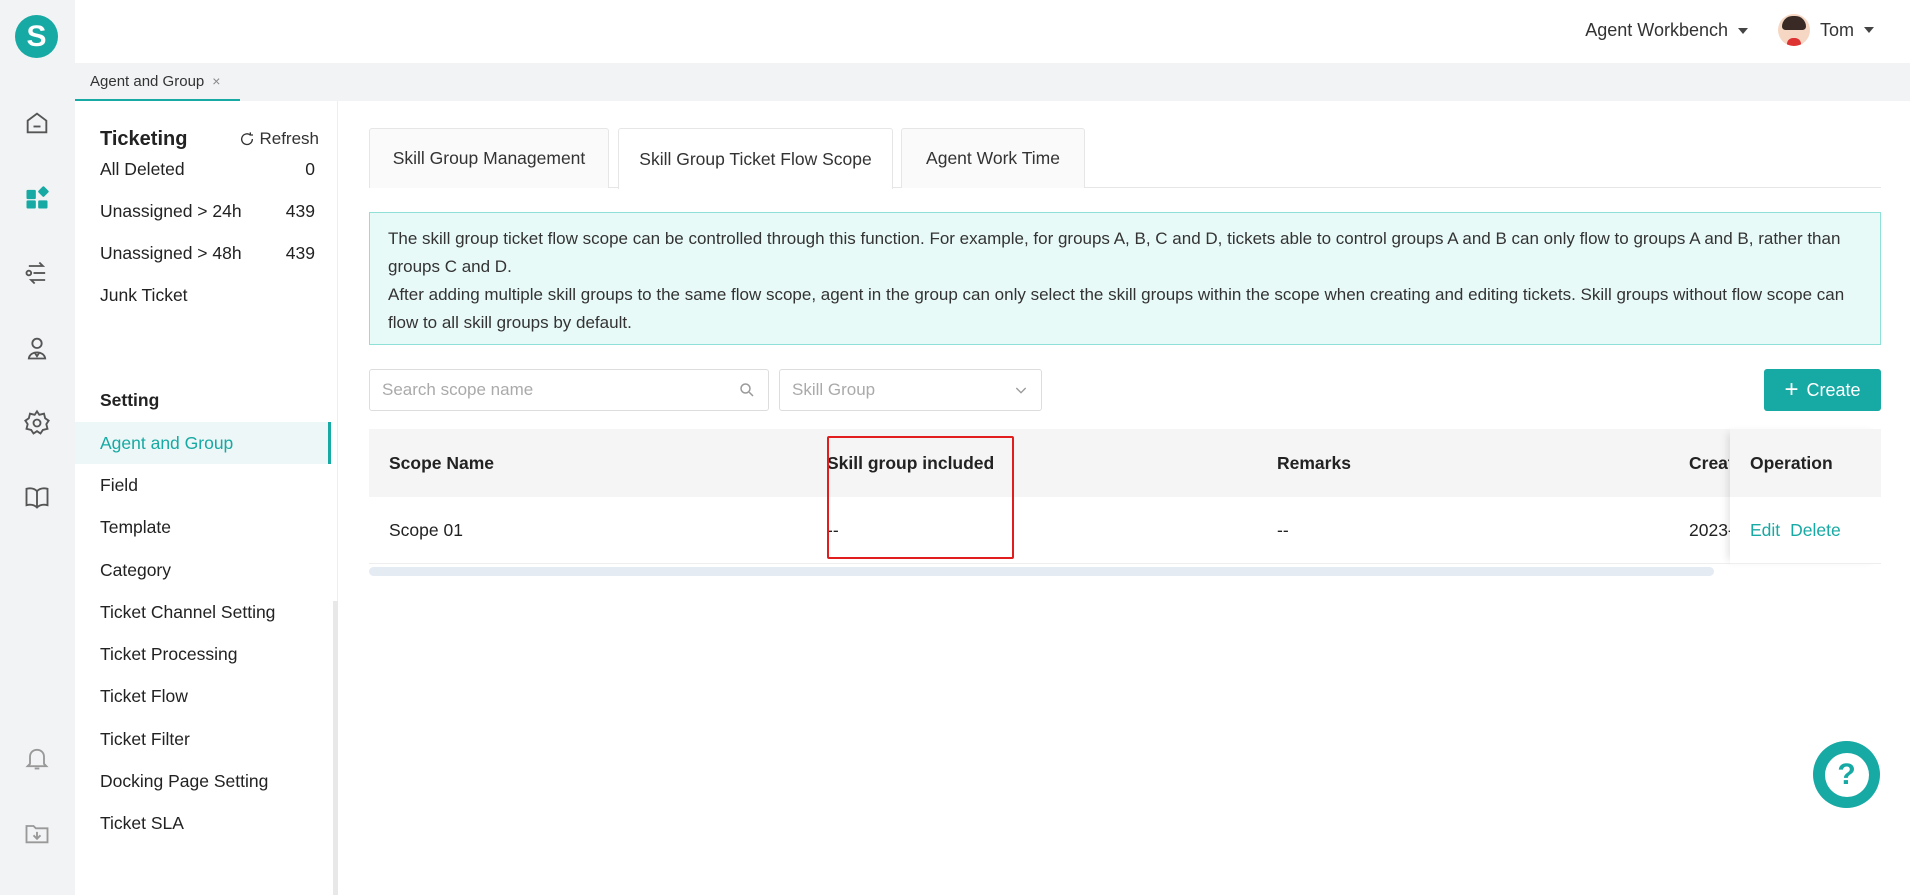 The height and width of the screenshot is (895, 1910). I want to click on table-horizontal-scrollbar, so click(1041, 571).